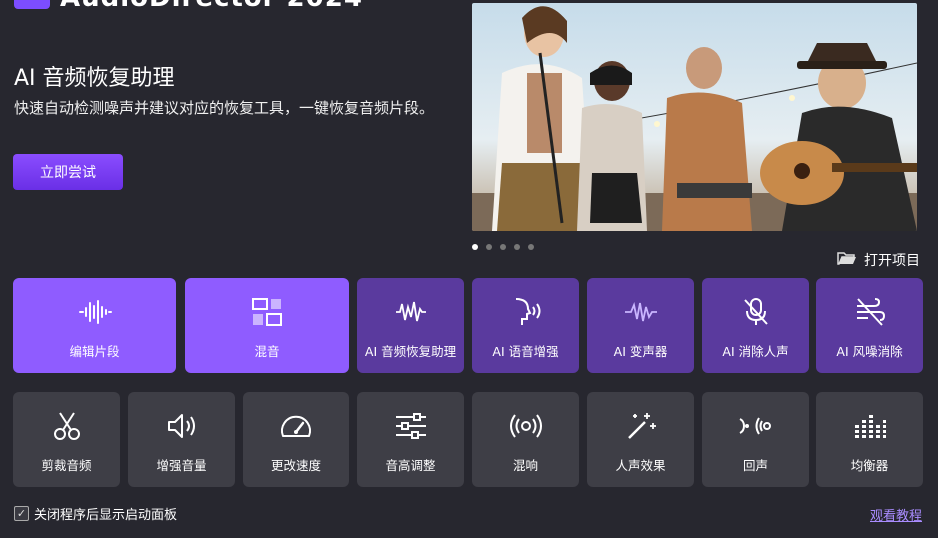 This screenshot has width=938, height=538. Describe the element at coordinates (410, 465) in the screenshot. I see `tile-label: 音高调整` at that location.